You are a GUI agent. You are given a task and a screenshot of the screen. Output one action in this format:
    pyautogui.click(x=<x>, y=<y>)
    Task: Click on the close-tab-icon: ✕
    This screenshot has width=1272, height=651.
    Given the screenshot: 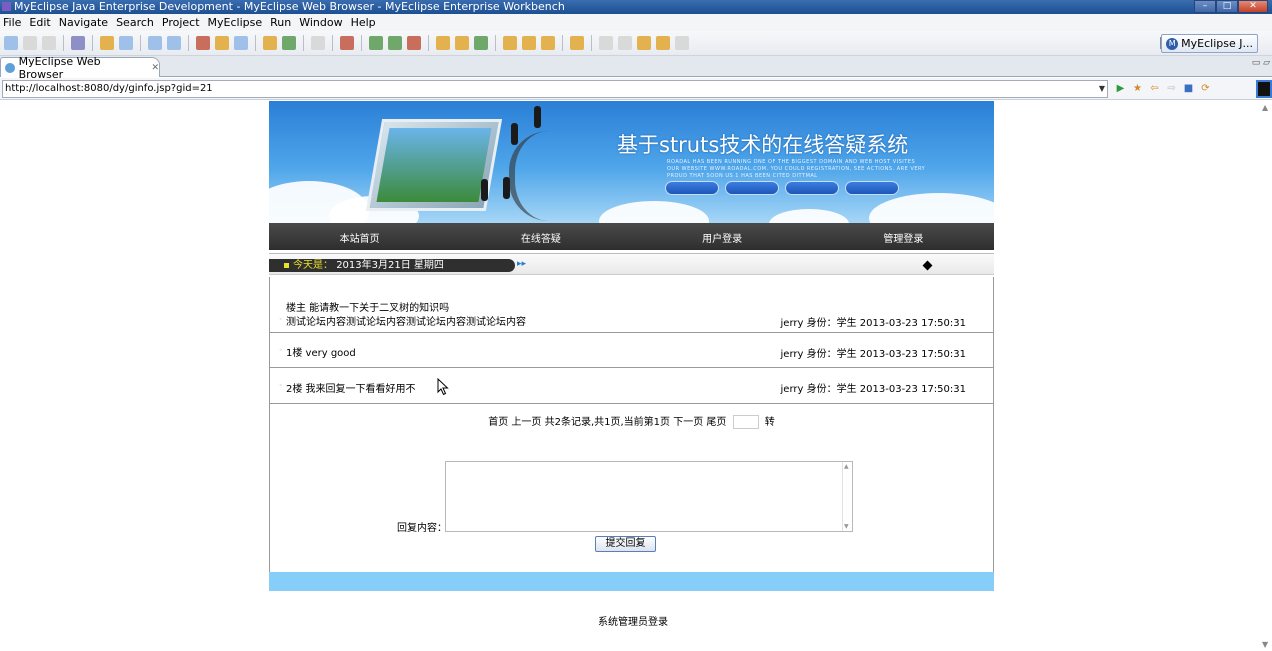 What is the action you would take?
    pyautogui.click(x=155, y=68)
    